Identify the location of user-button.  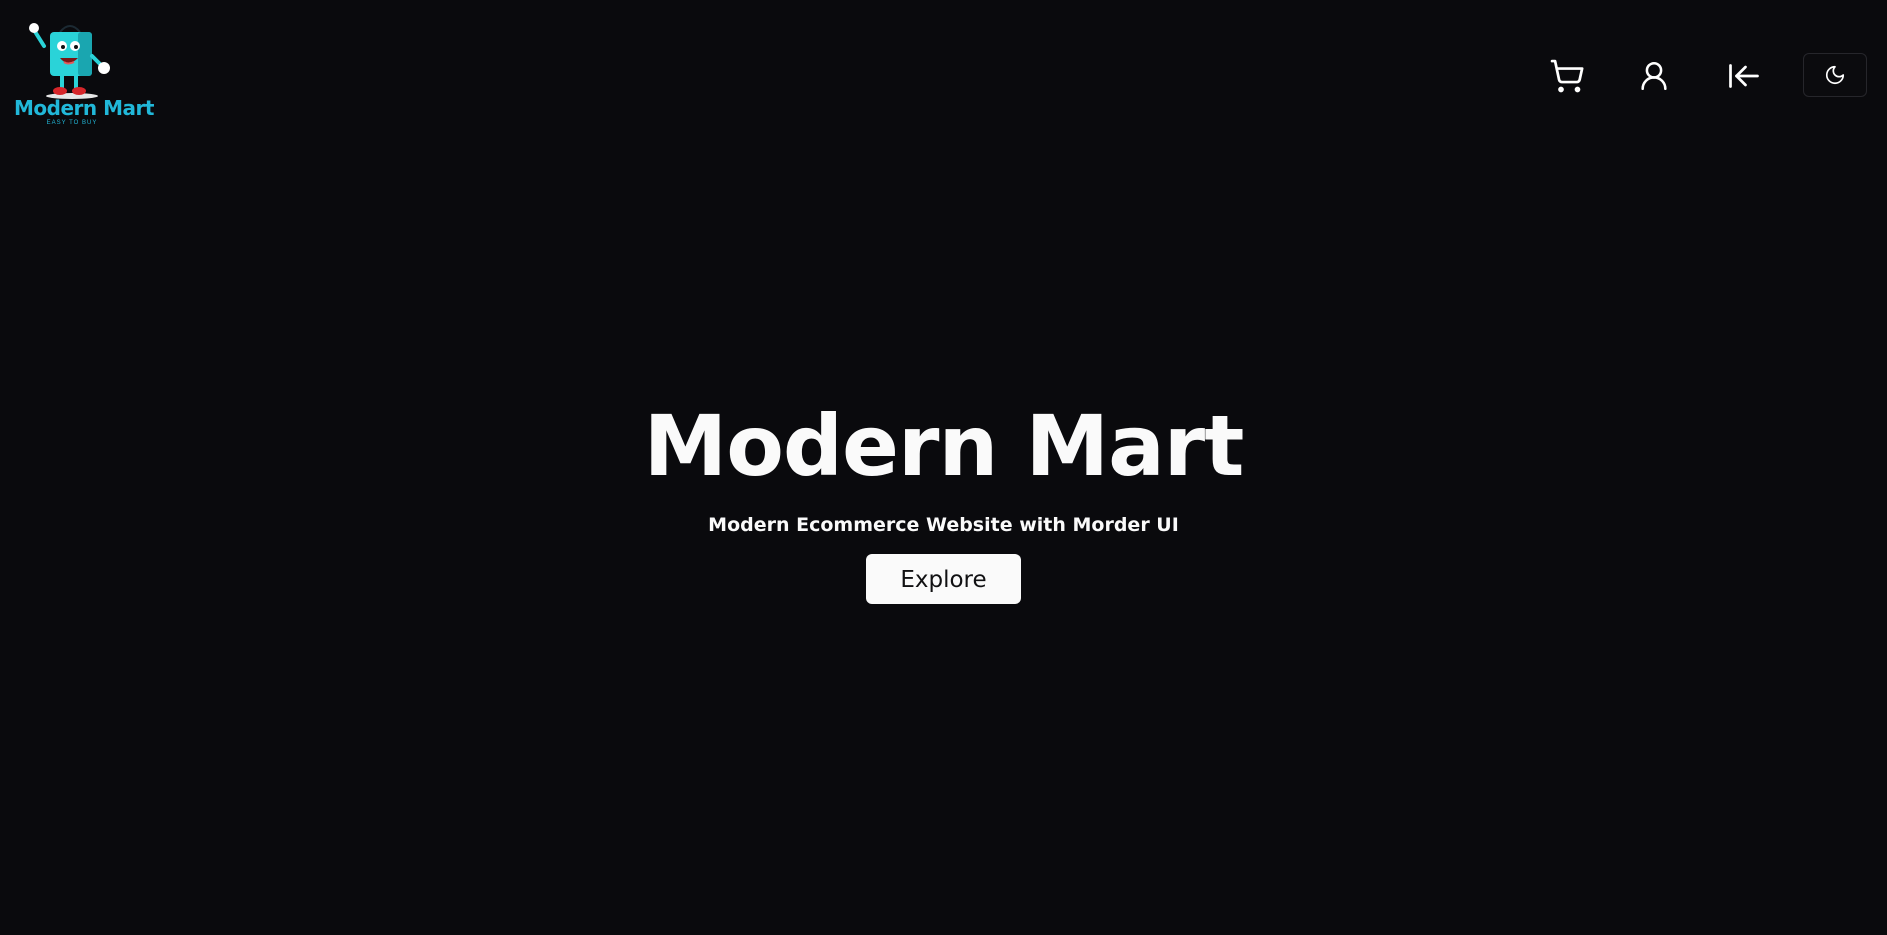
(1654, 76).